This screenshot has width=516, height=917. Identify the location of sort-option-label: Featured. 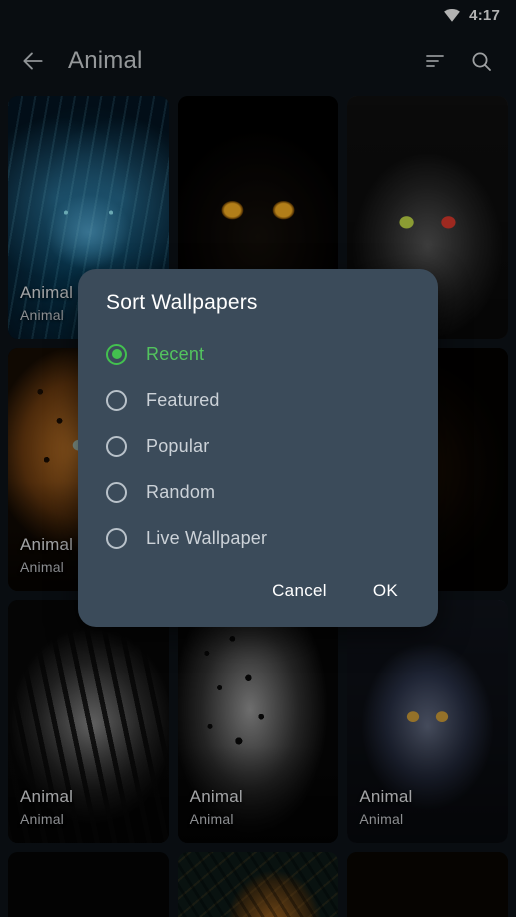
(183, 399).